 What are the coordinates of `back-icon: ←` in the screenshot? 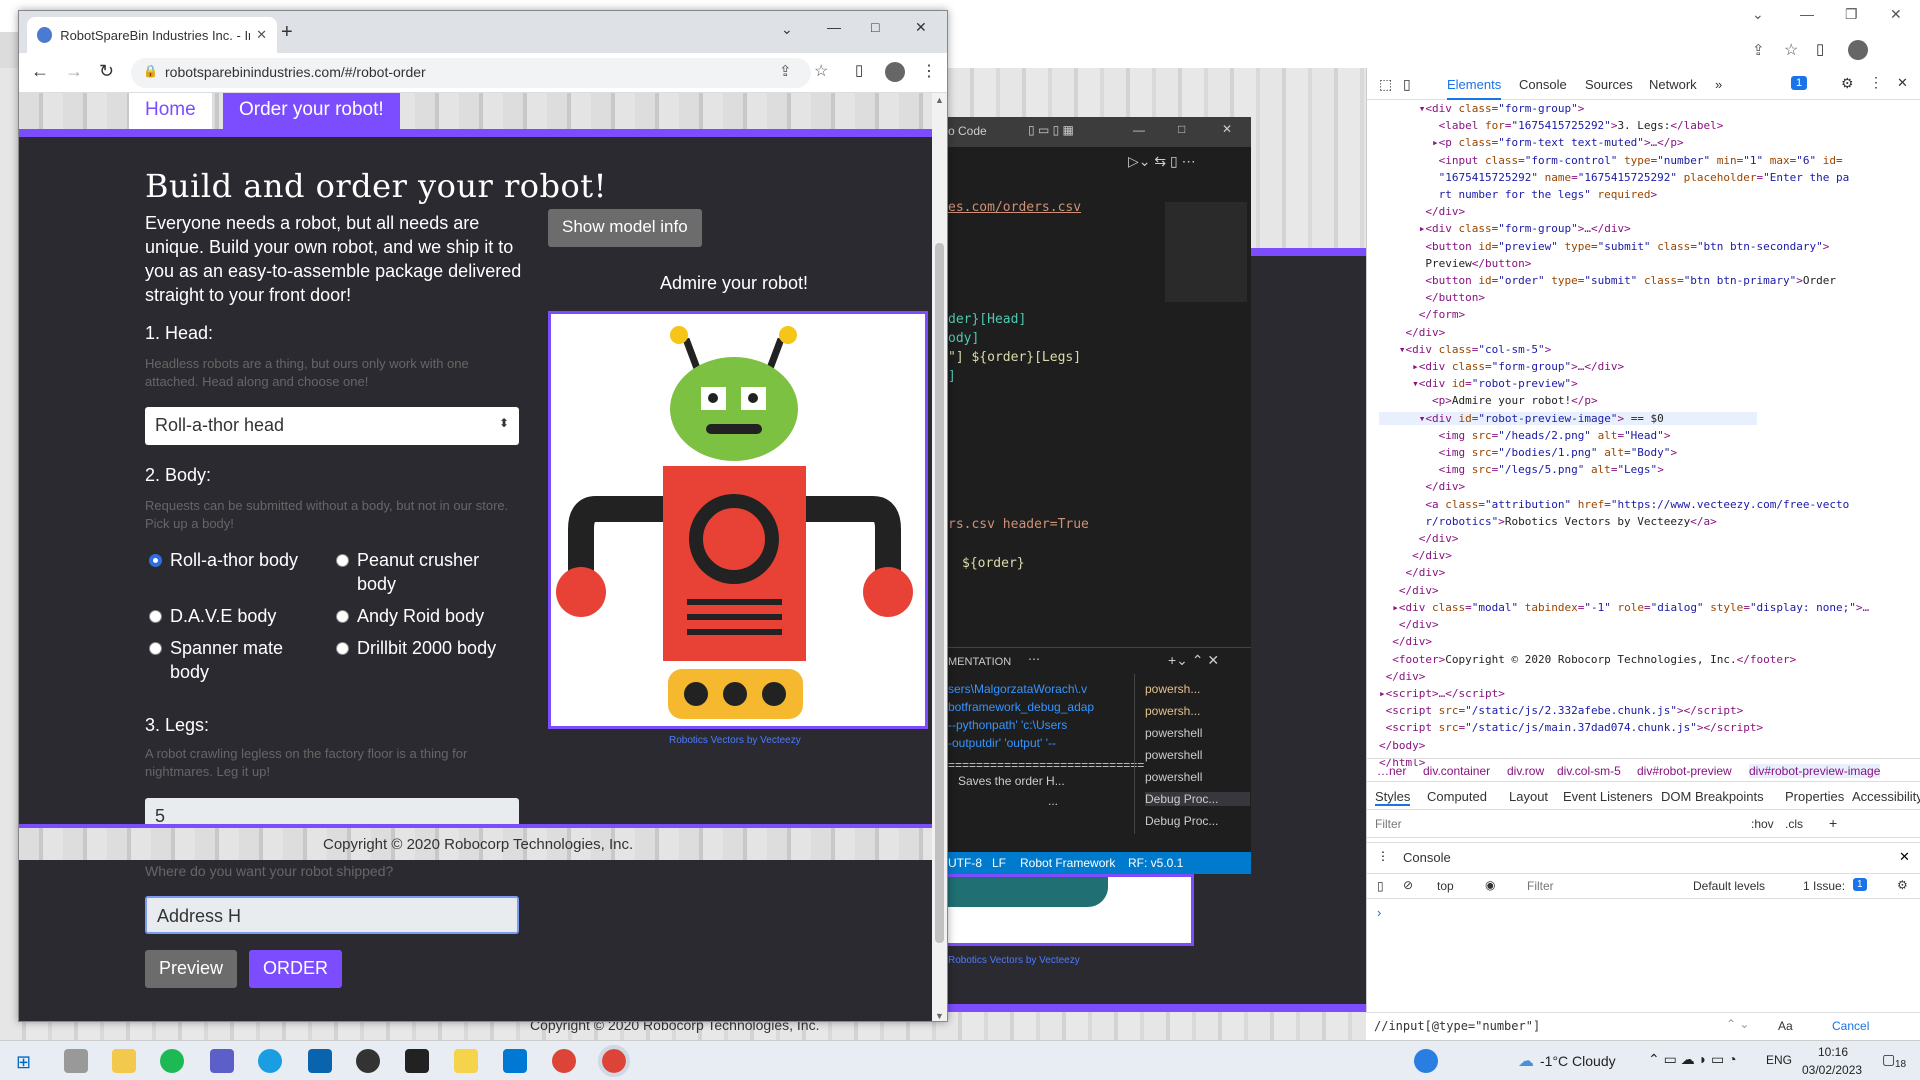 It's located at (40, 71).